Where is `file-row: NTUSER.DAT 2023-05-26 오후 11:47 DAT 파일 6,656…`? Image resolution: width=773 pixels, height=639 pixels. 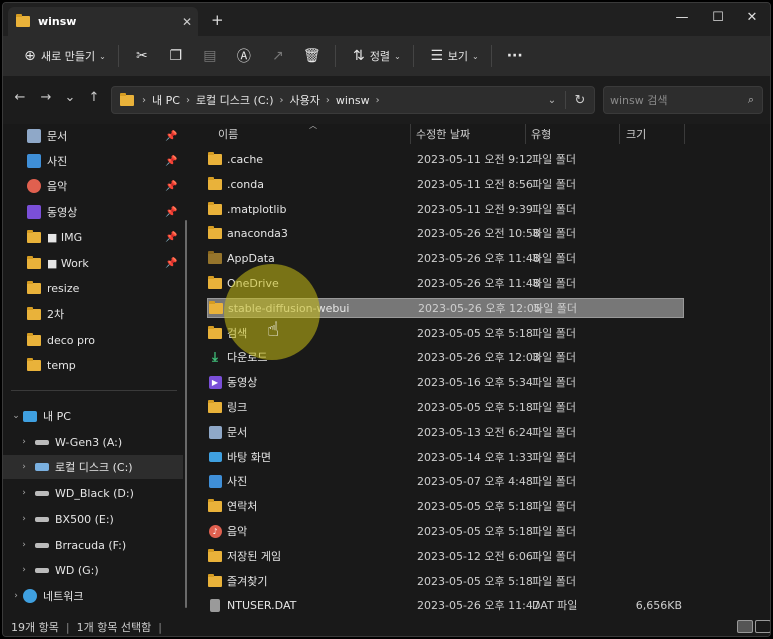
file-row: NTUSER.DAT 2023-05-26 오후 11:47 DAT 파일 6,656… is located at coordinates (445, 605).